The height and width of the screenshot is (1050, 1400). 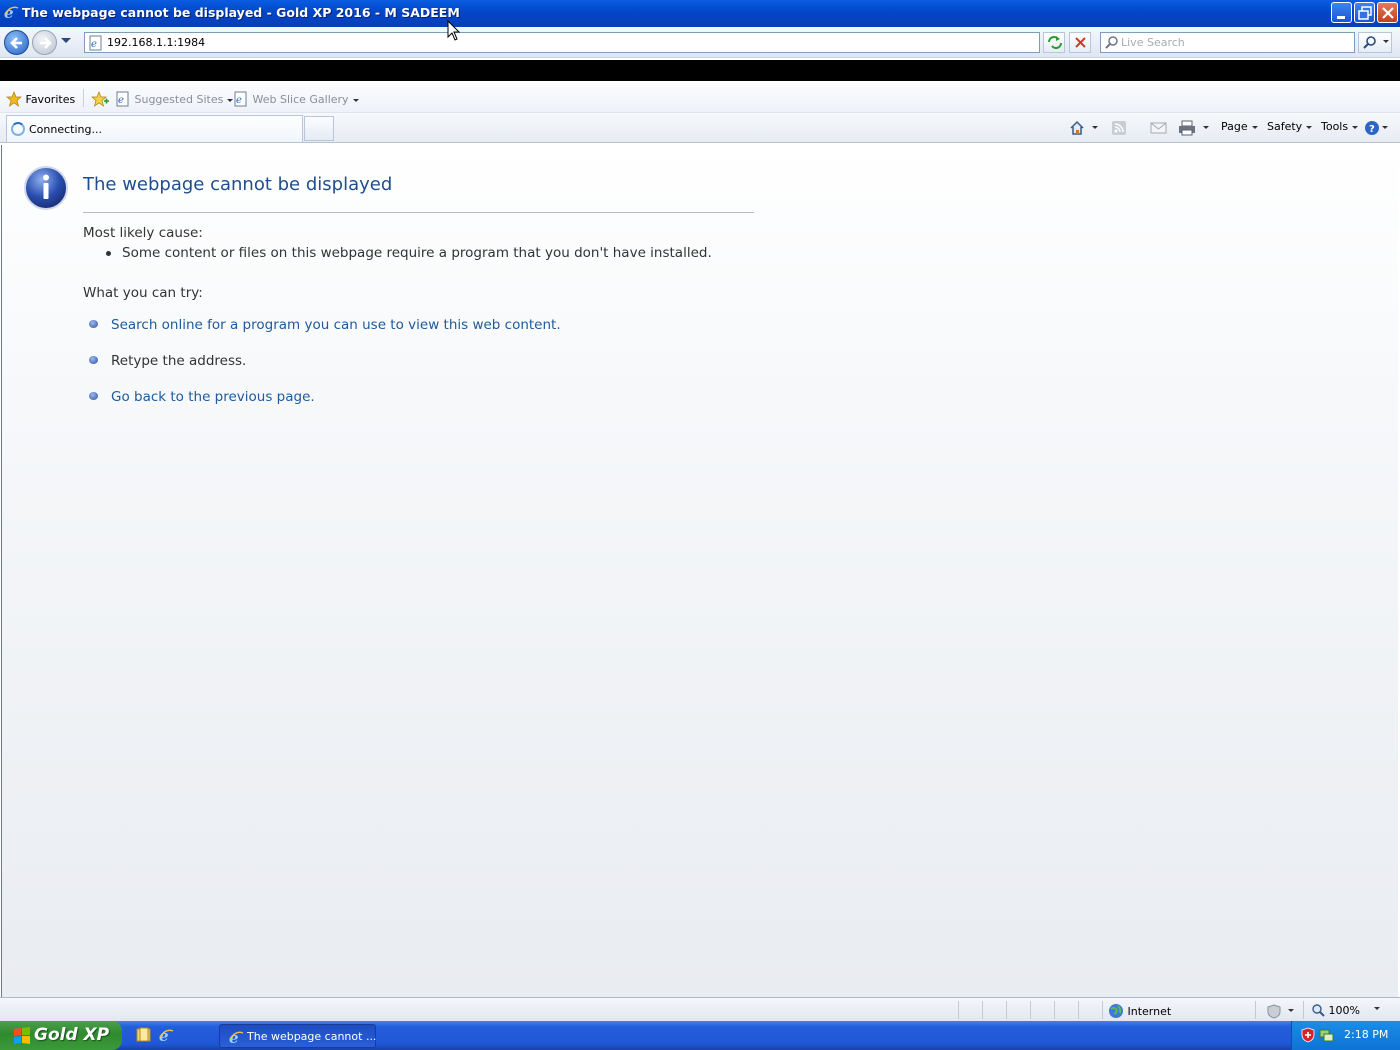 I want to click on restore-icon, so click(x=1365, y=13).